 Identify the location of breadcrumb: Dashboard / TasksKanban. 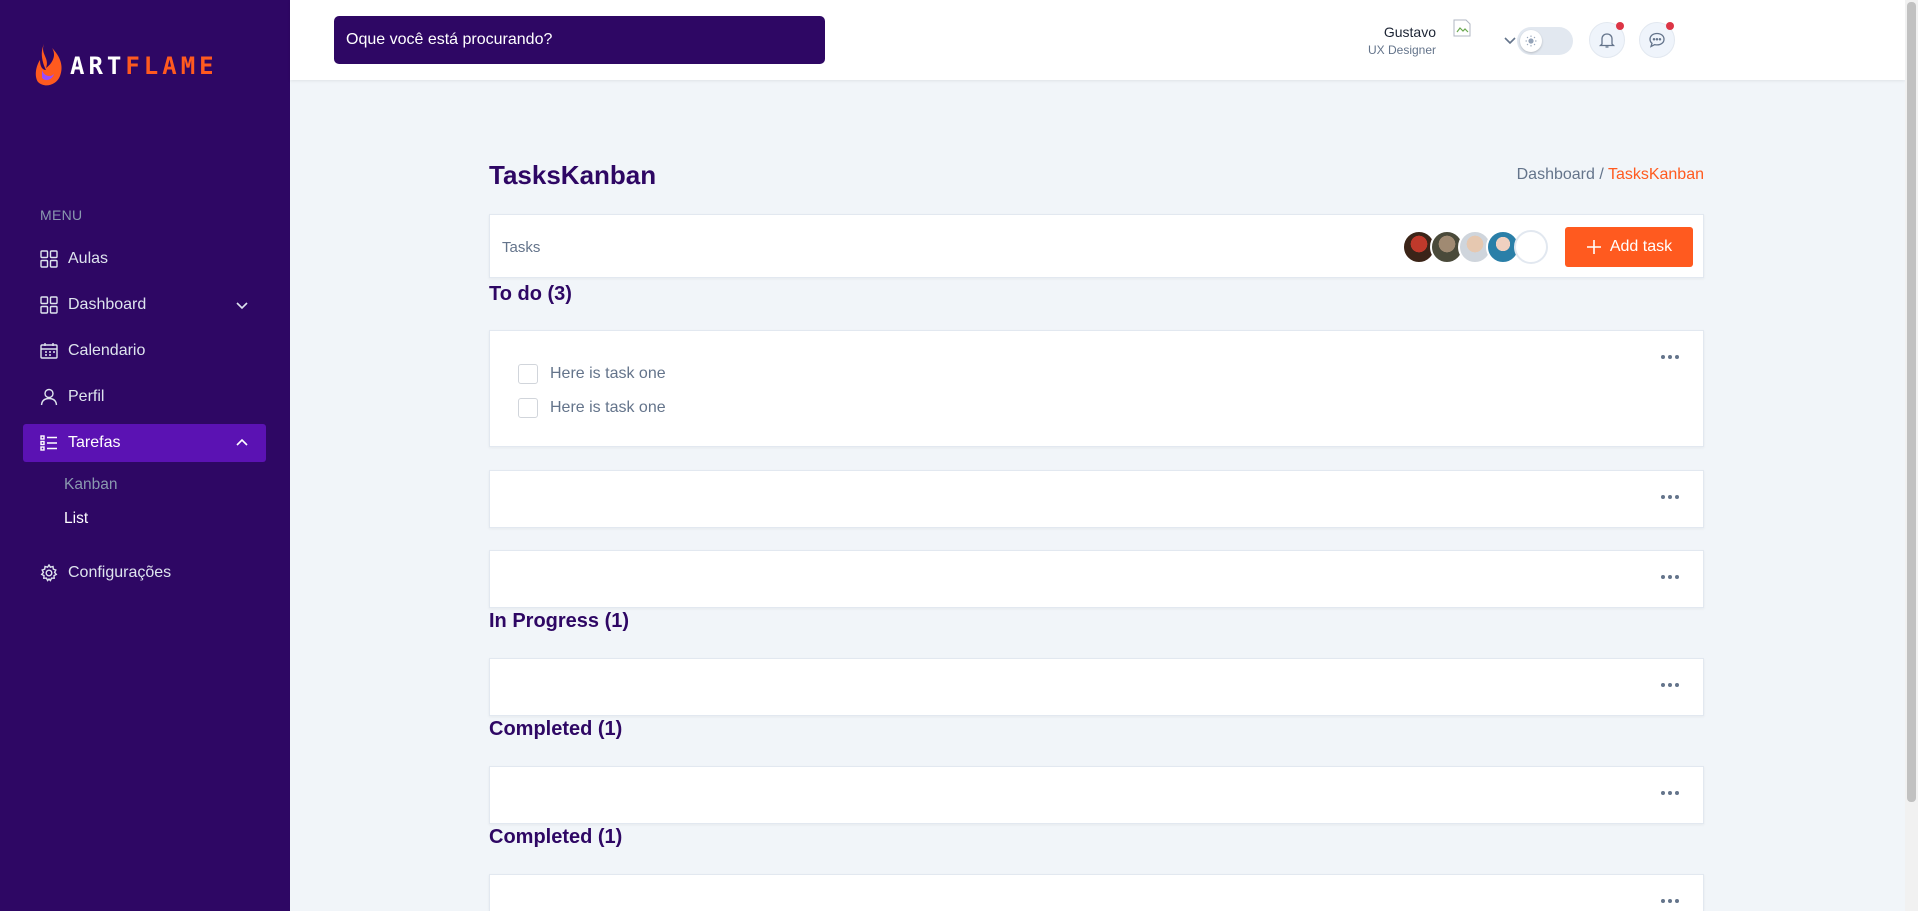
(1610, 175).